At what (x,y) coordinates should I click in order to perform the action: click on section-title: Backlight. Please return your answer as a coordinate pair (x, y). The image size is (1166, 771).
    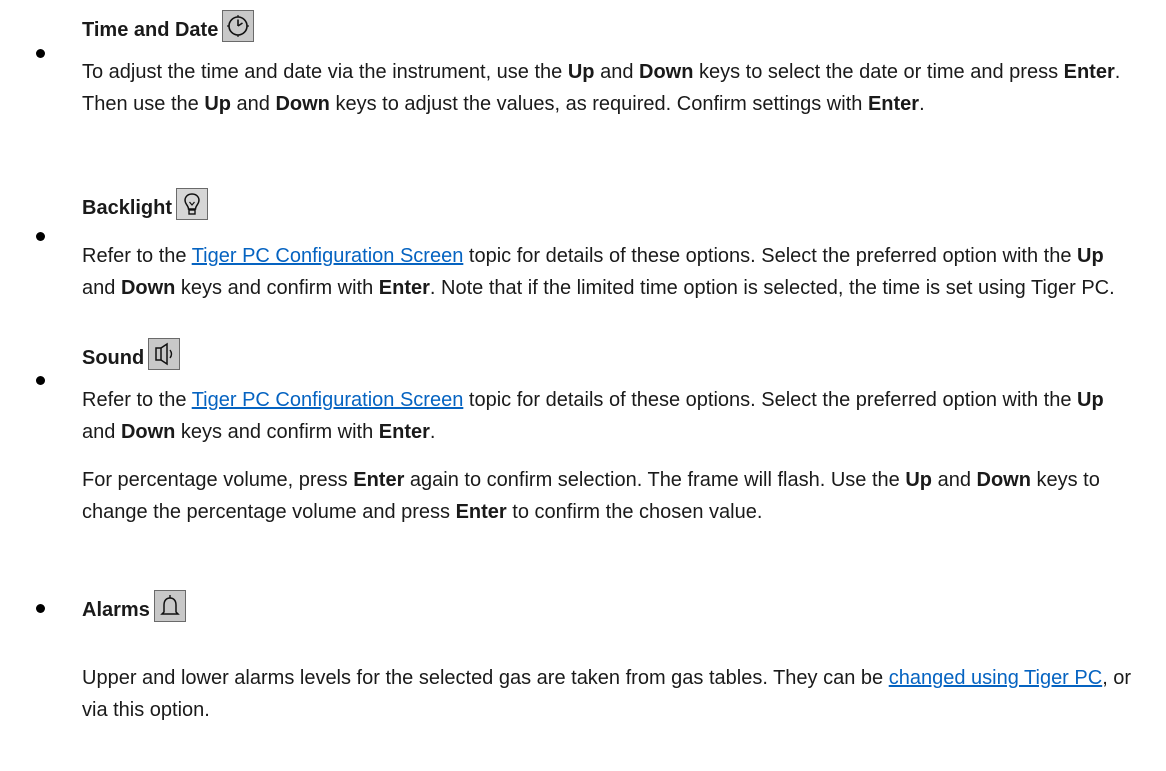
    Looking at the image, I should click on (127, 208).